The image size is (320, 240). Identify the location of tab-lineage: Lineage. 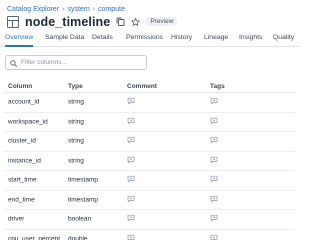
(216, 37).